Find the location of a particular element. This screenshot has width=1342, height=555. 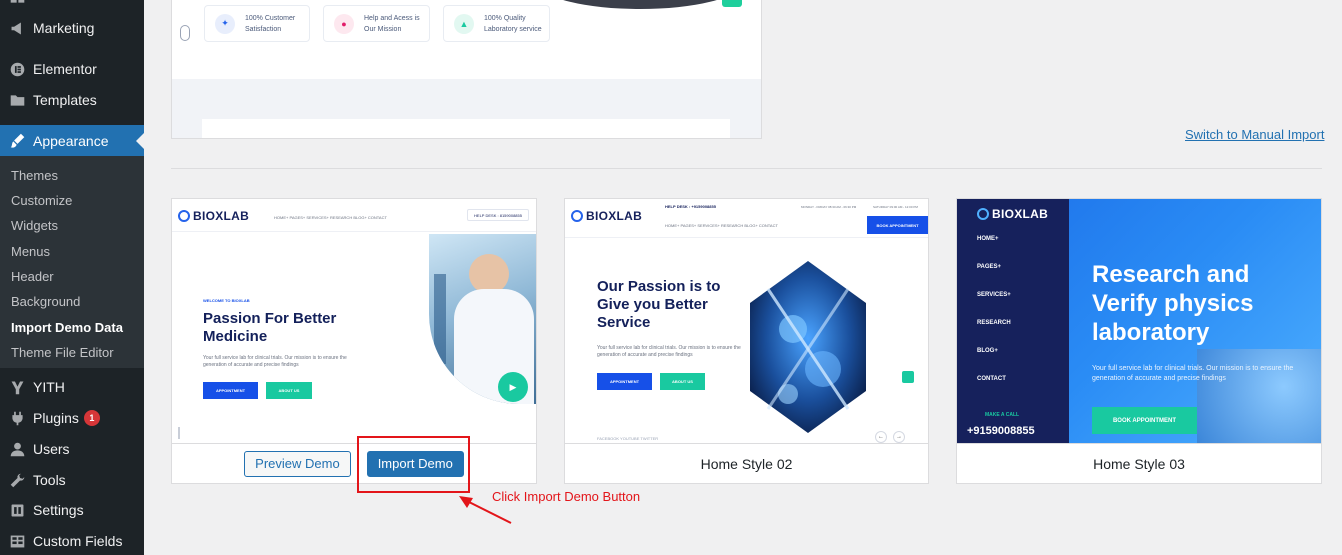

demo-card-footer: Home Style 03 is located at coordinates (1139, 463).